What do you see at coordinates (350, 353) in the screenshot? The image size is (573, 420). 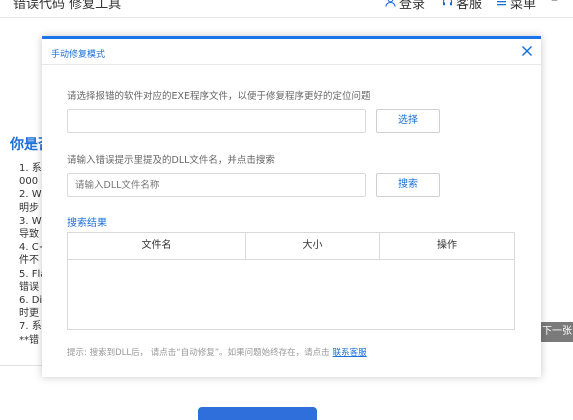 I see `contact-support-link: 联系客服` at bounding box center [350, 353].